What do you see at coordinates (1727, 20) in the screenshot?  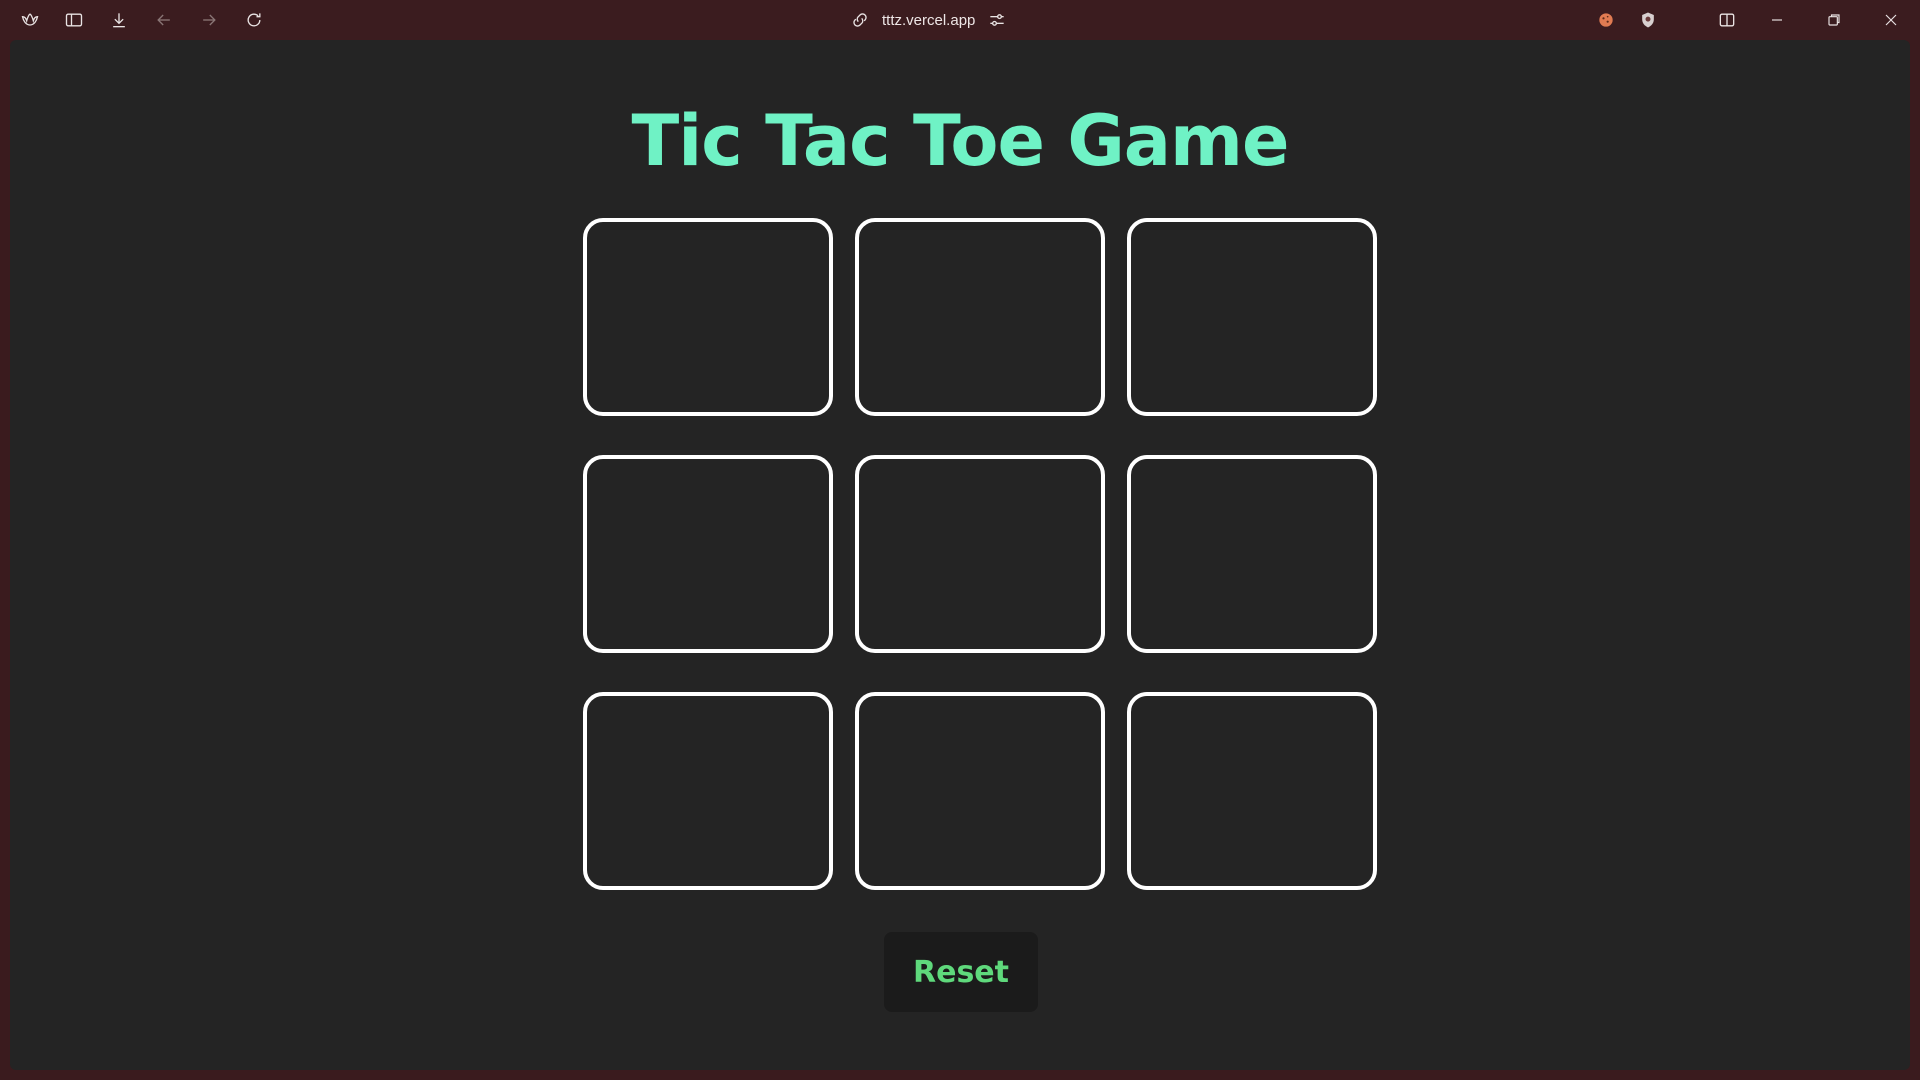 I see `split-view-icon` at bounding box center [1727, 20].